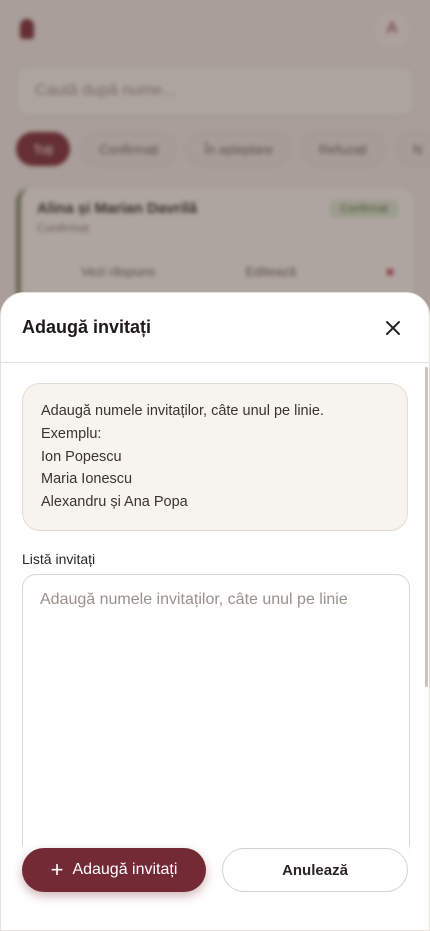  What do you see at coordinates (87, 327) in the screenshot?
I see `sheet-title: Adaugă invitați` at bounding box center [87, 327].